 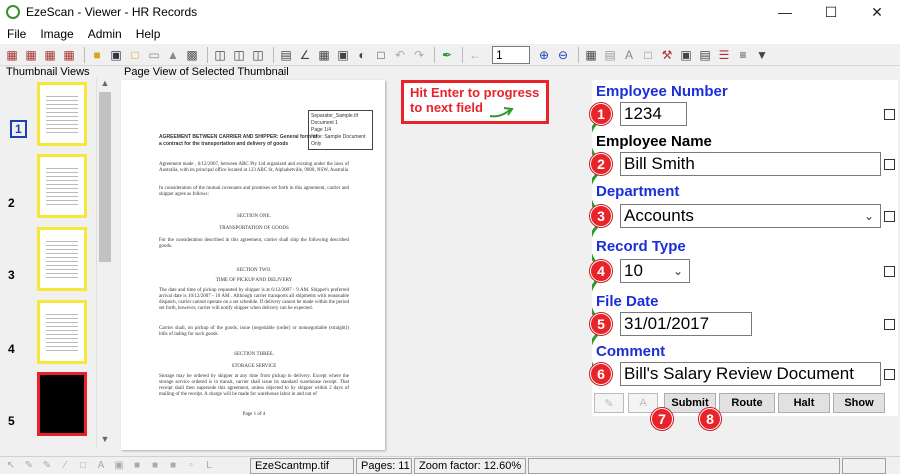 What do you see at coordinates (601, 374) in the screenshot?
I see `step-badge-6: 6` at bounding box center [601, 374].